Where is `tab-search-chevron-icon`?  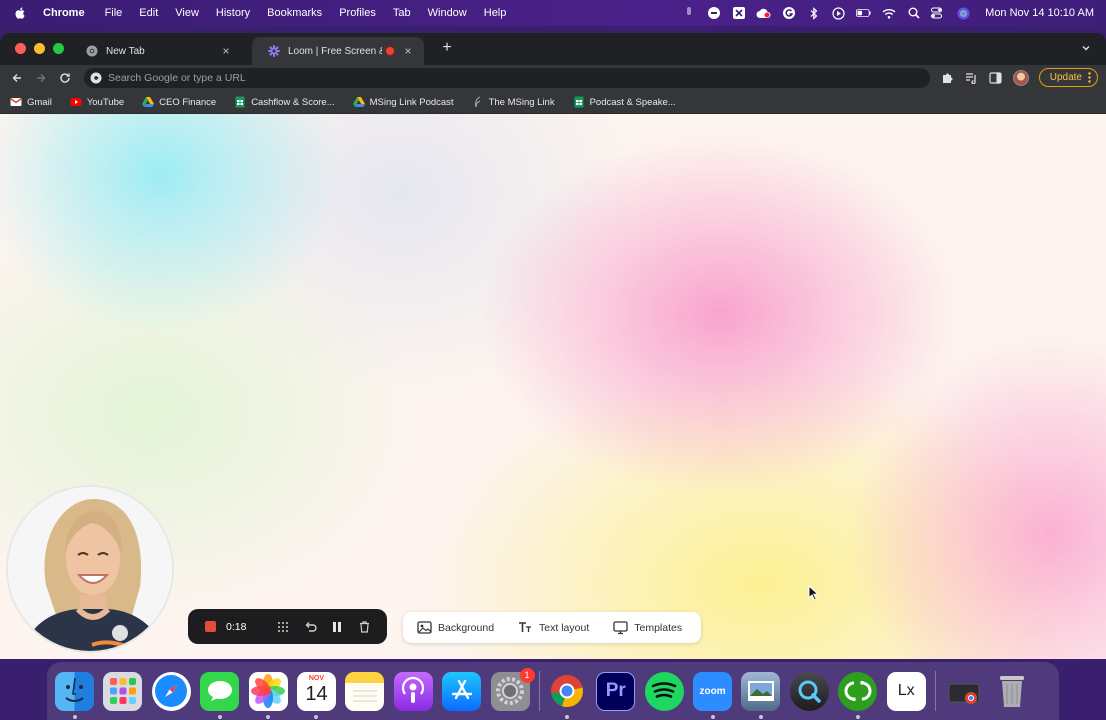 tab-search-chevron-icon is located at coordinates (1086, 48).